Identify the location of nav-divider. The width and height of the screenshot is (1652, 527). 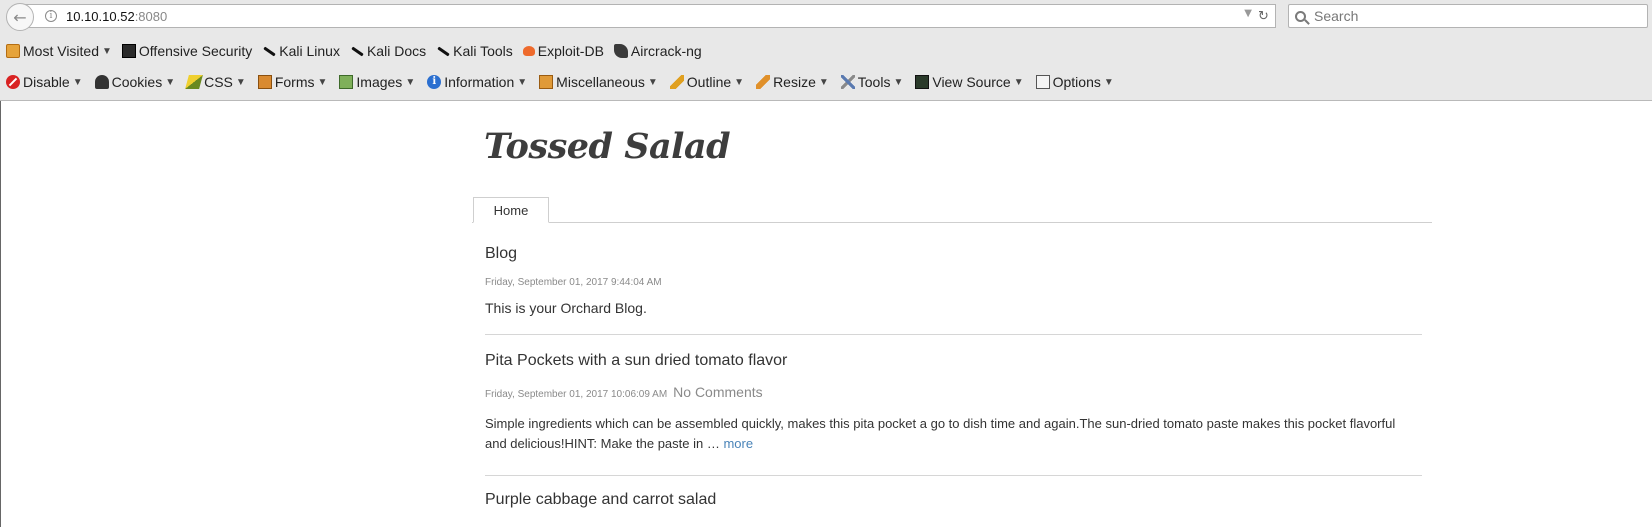
(952, 222).